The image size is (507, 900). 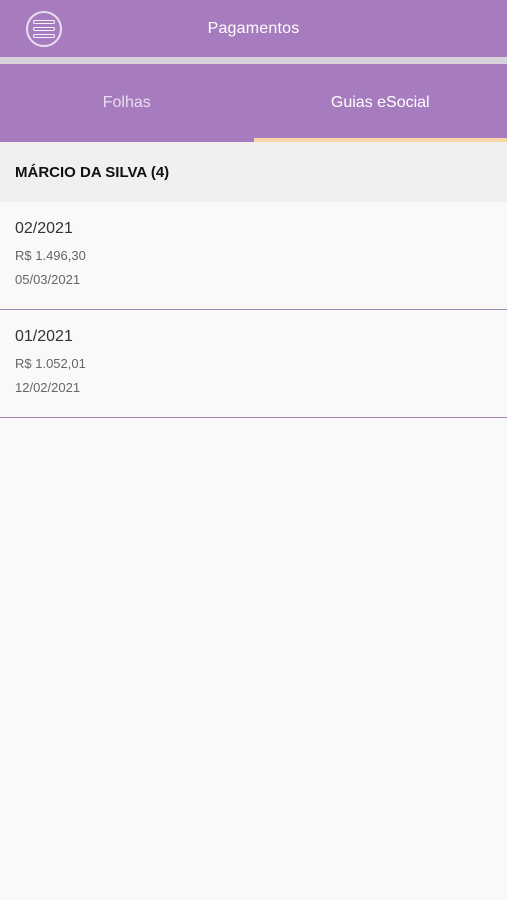 I want to click on group-header: MÁRCIO DA SILVA (4), so click(x=253, y=172).